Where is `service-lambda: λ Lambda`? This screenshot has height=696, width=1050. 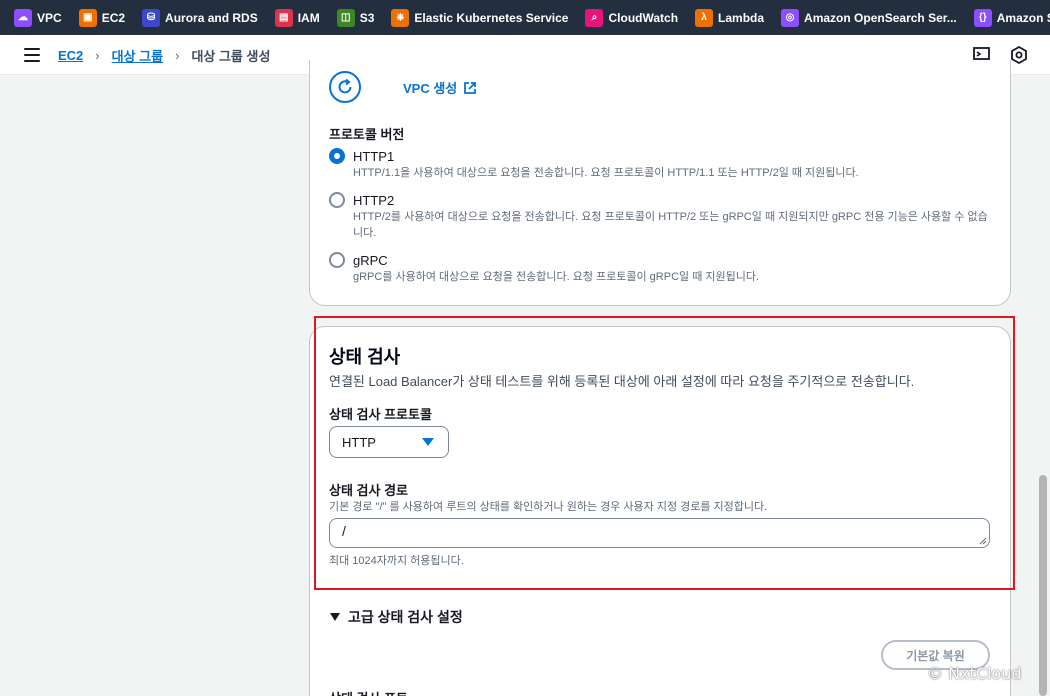 service-lambda: λ Lambda is located at coordinates (730, 17).